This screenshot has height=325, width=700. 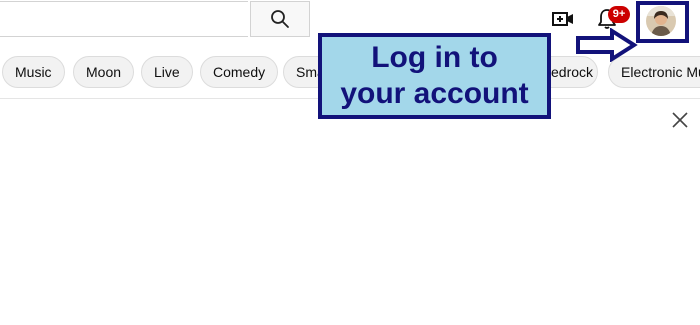 What do you see at coordinates (104, 72) in the screenshot?
I see `chip-moon: Moon` at bounding box center [104, 72].